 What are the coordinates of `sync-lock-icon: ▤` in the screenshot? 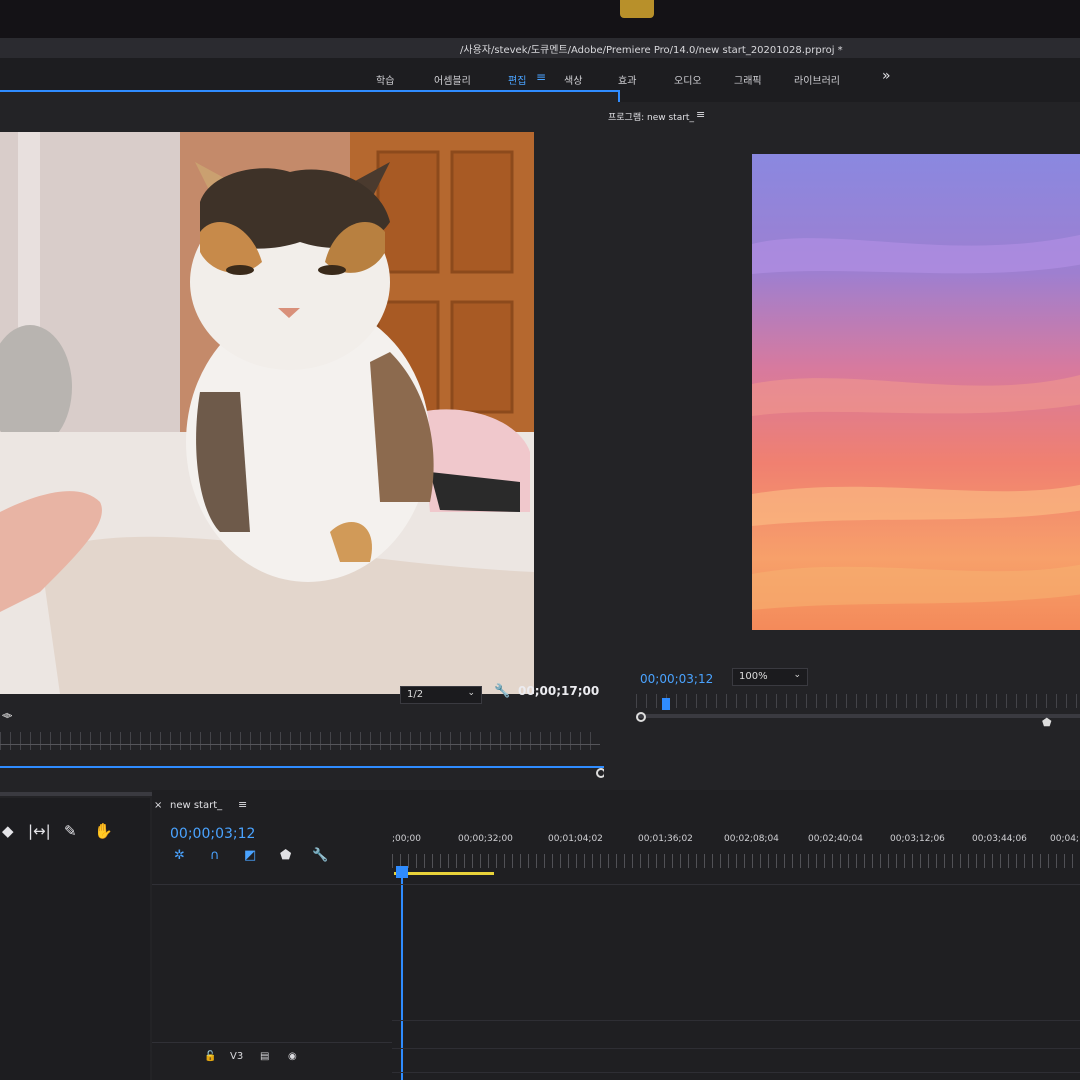 It's located at (264, 1056).